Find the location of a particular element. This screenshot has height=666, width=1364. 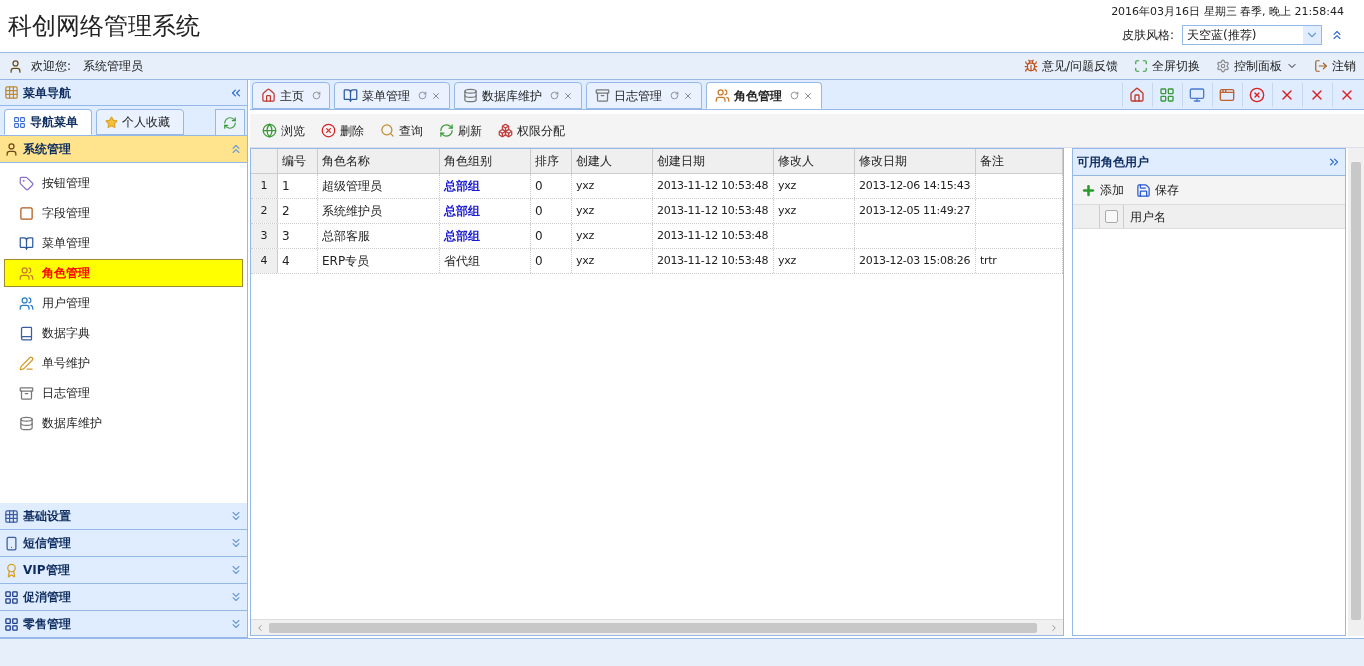

medal-icon is located at coordinates (11, 570).